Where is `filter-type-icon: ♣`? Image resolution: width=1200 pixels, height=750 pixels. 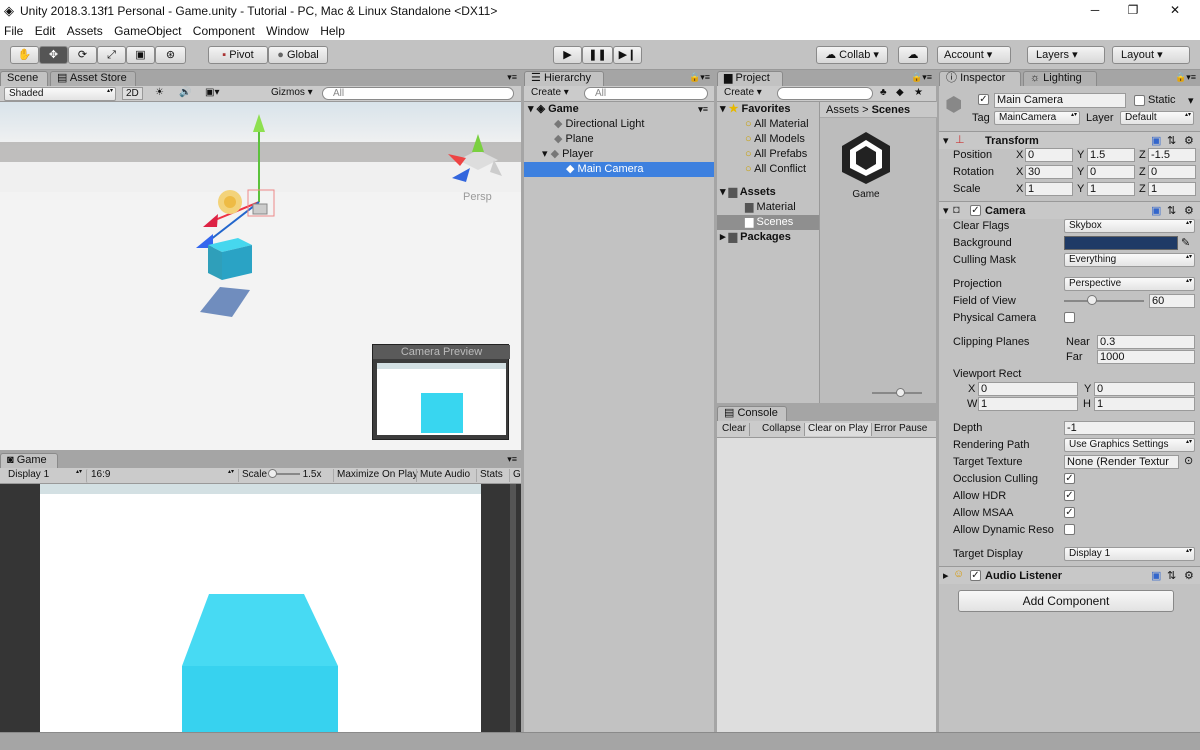
filter-type-icon: ♣ is located at coordinates (883, 93).